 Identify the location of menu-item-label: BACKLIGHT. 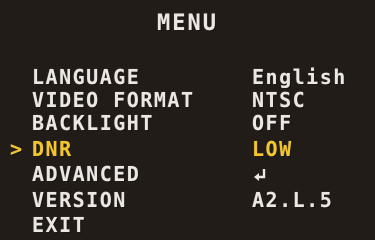
(93, 123).